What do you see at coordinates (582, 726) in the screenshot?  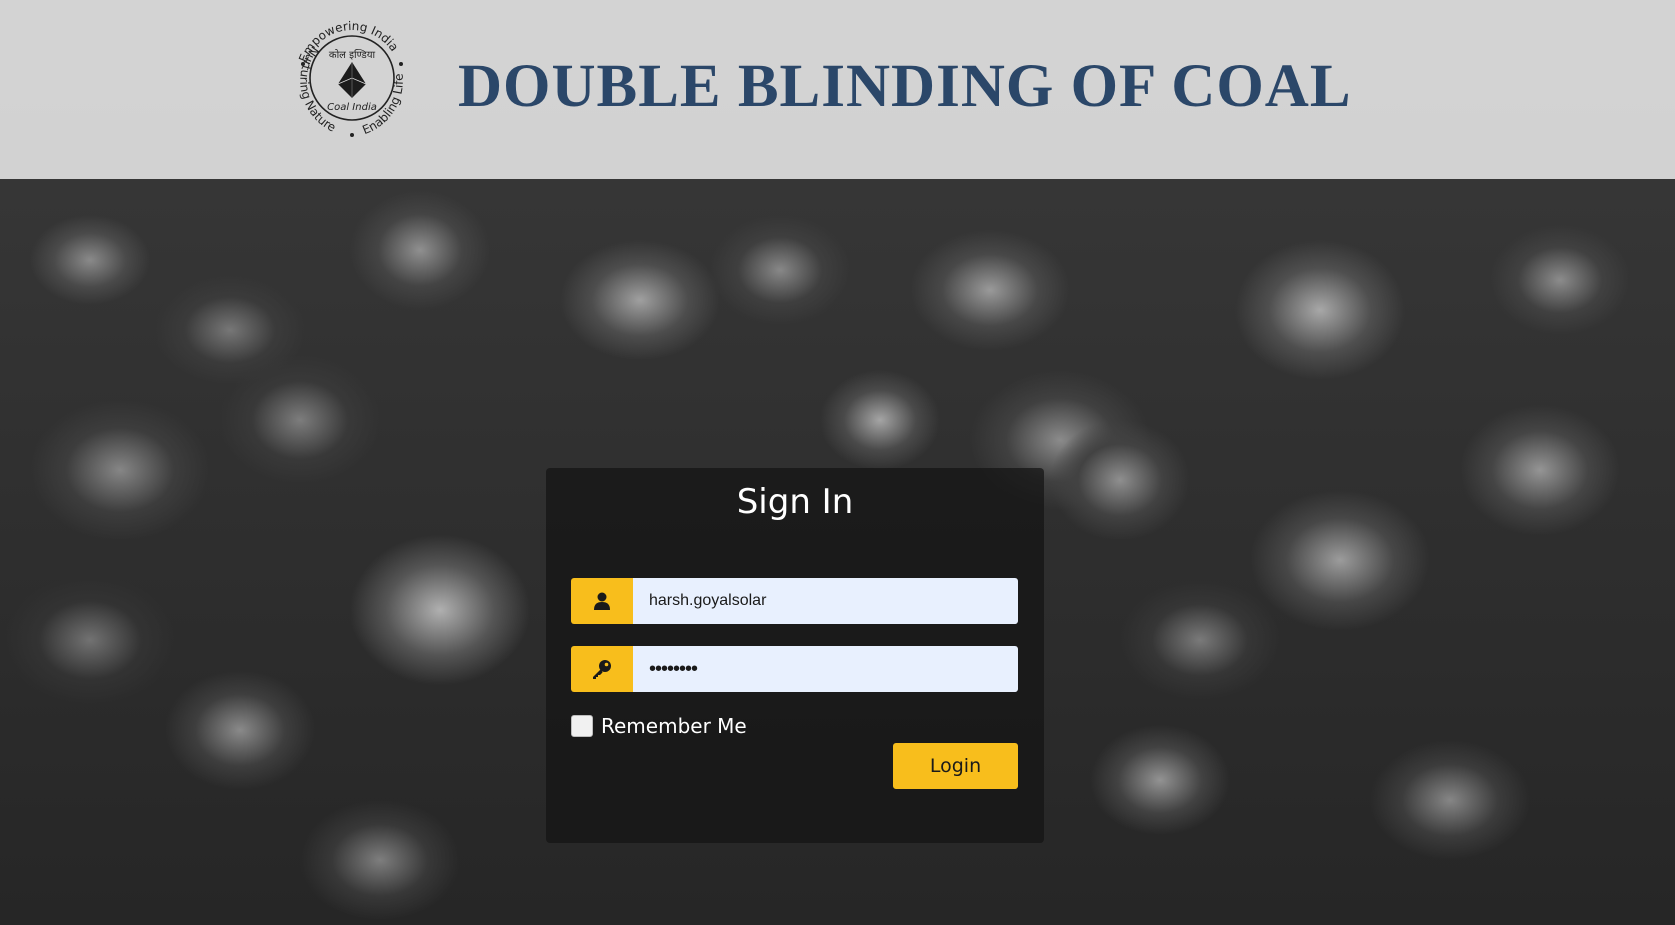 I see `remember-me-checkbox` at bounding box center [582, 726].